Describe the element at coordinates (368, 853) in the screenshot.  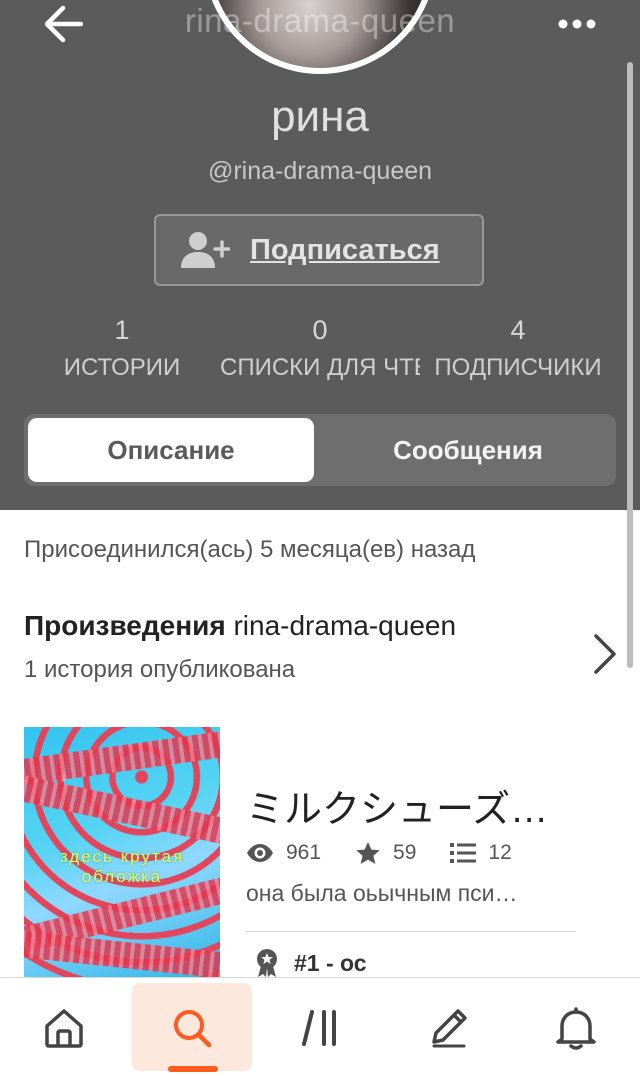
I see `star-icon` at that location.